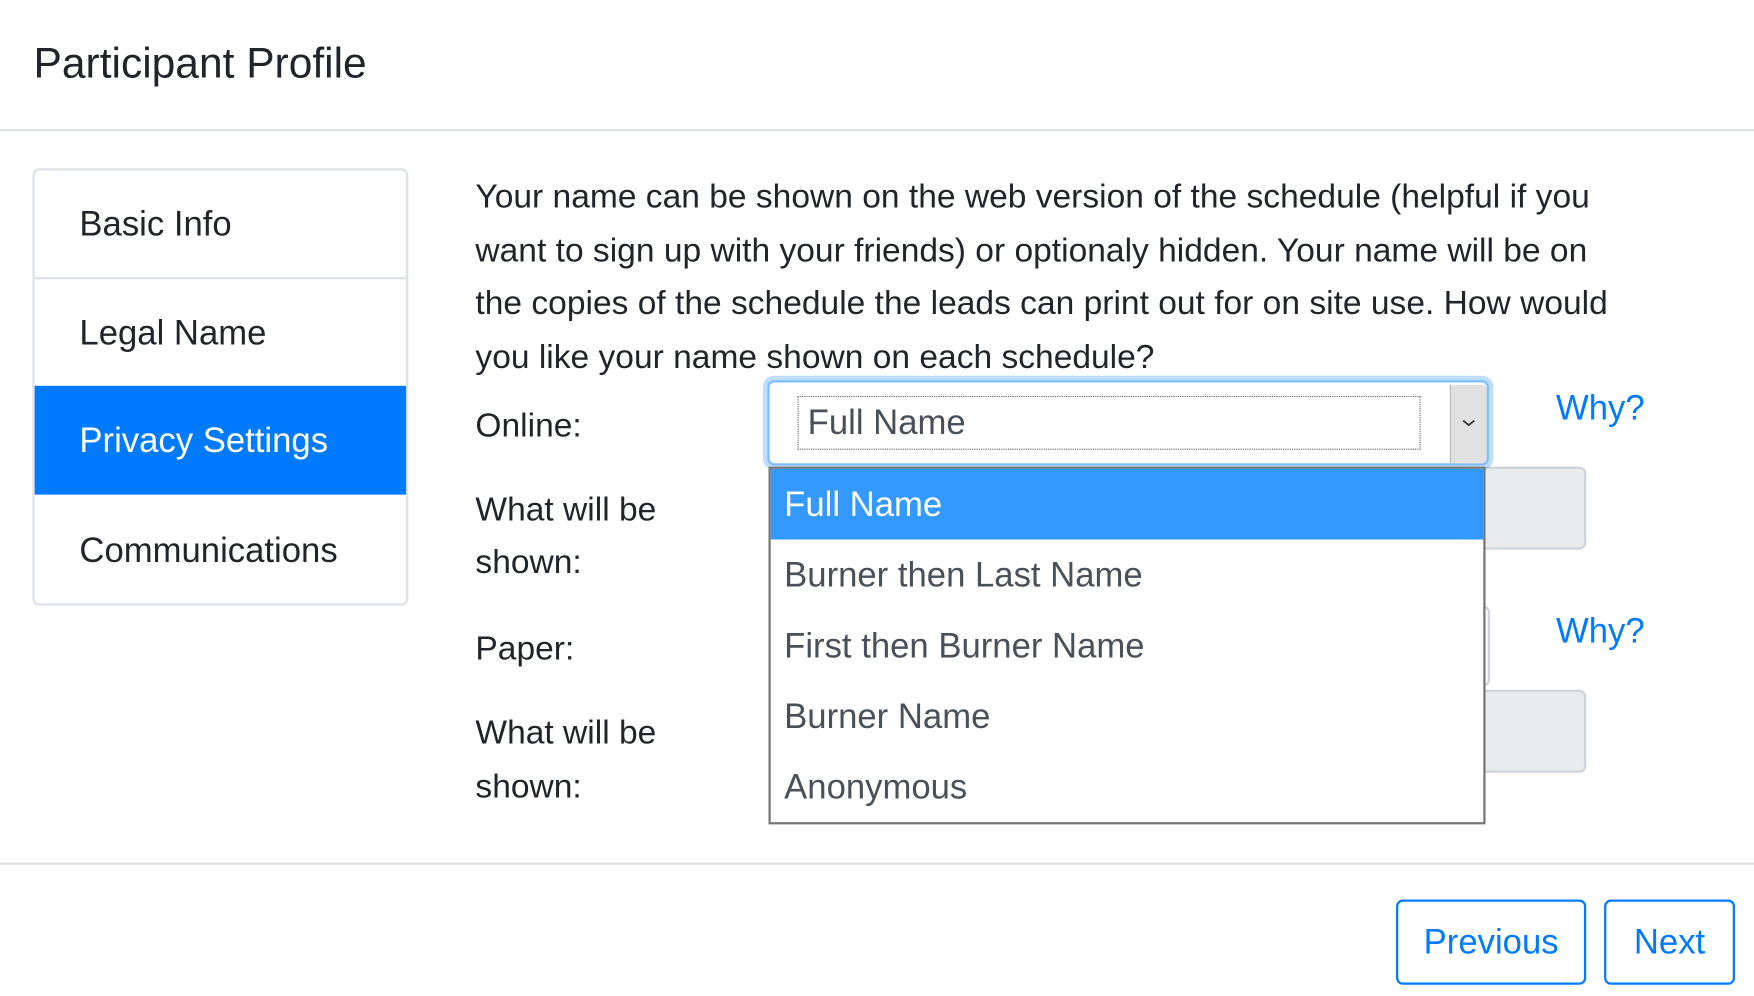 The image size is (1754, 996). Describe the element at coordinates (528, 787) in the screenshot. I see `paper-shown-label-line2: shown:` at that location.